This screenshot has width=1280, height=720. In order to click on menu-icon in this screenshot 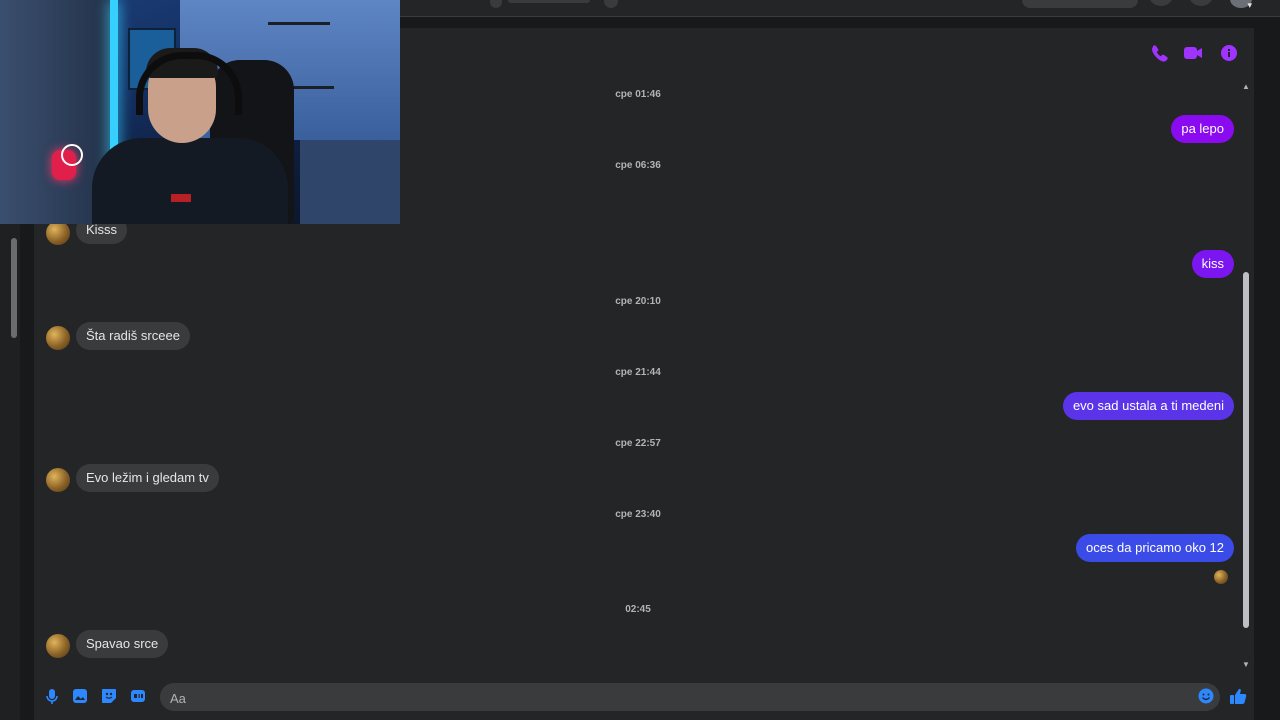, I will do `click(1161, 3)`.